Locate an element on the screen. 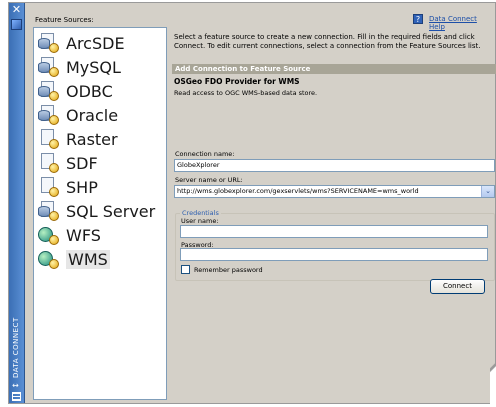 The width and height of the screenshot is (496, 407). source-item-label: Raster is located at coordinates (92, 139).